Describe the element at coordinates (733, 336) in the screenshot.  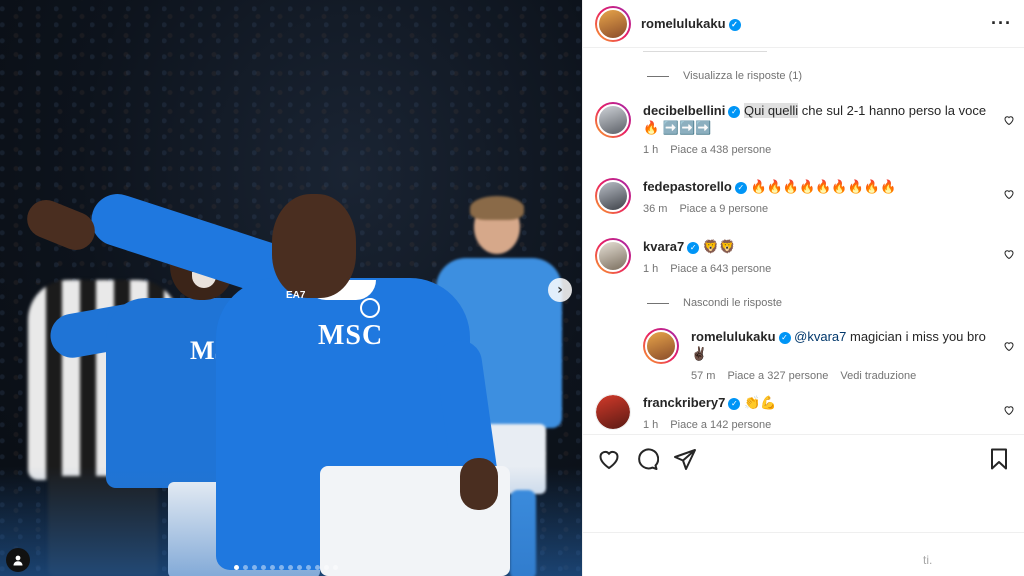
I see `comment-username: romelulukaku` at that location.